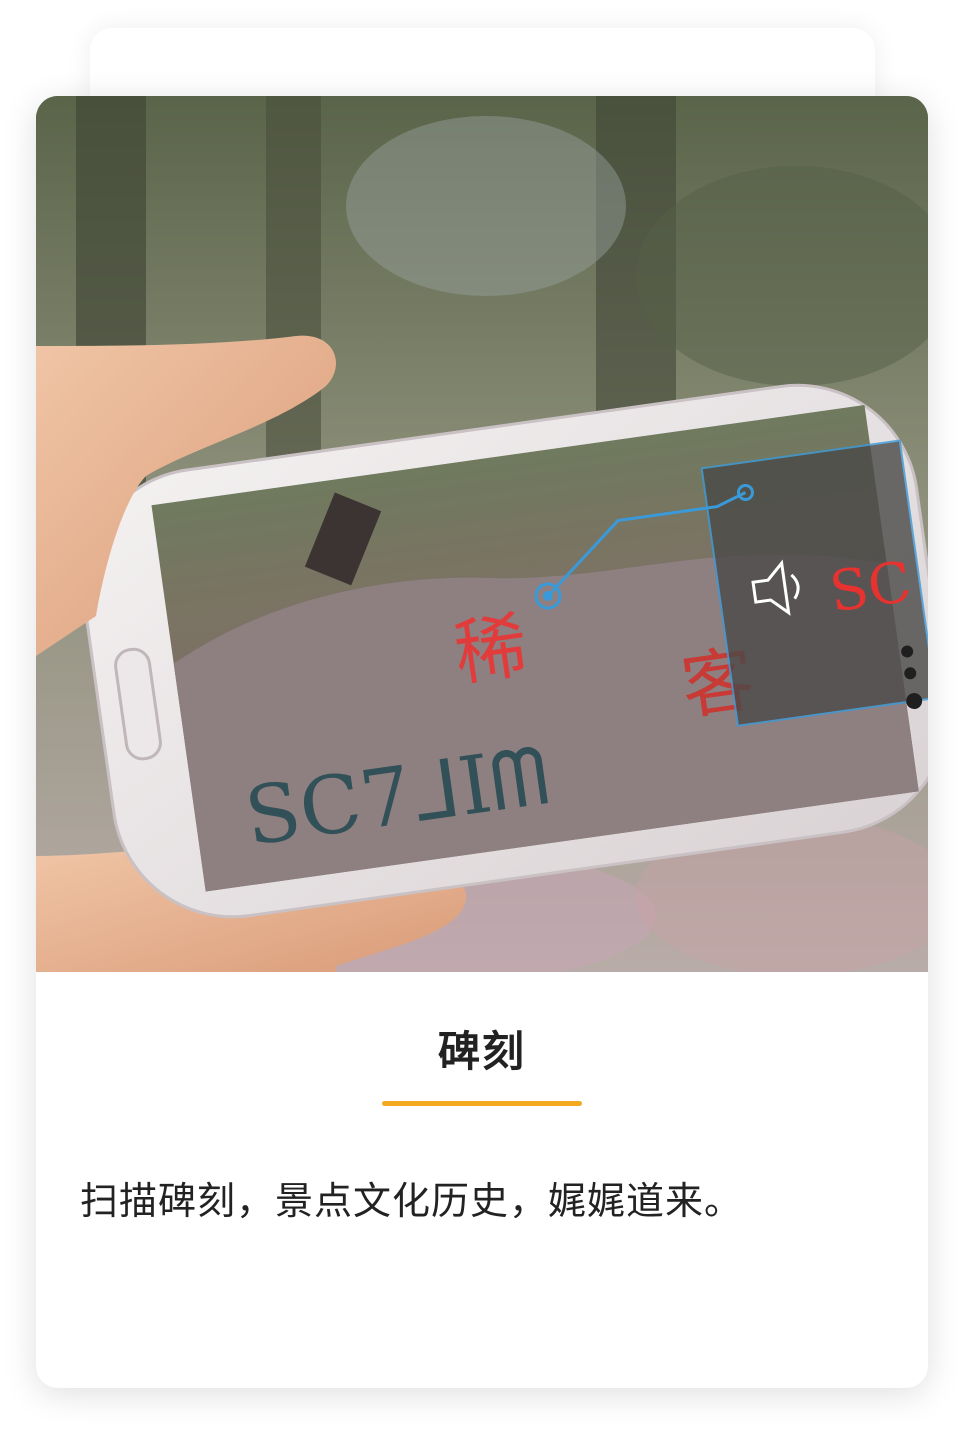 The height and width of the screenshot is (1441, 965). What do you see at coordinates (481, 1051) in the screenshot?
I see `card-title: 碑刻` at bounding box center [481, 1051].